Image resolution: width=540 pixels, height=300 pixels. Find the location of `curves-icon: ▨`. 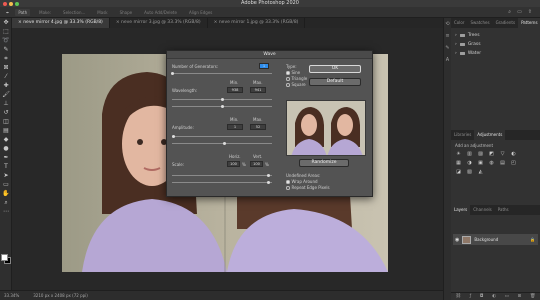

curves-icon: ▨ is located at coordinates (480, 154).